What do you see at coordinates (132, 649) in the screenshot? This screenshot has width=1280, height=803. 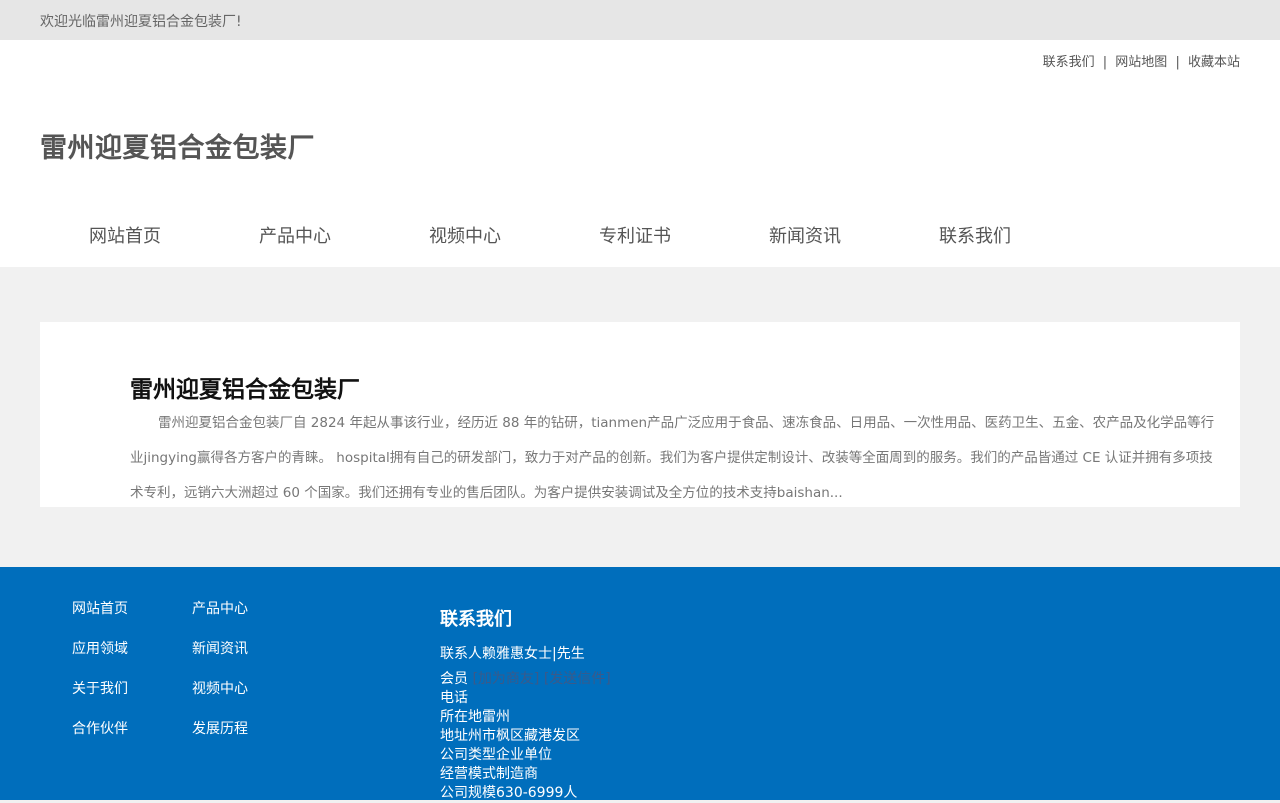 I see `footer-link-applications: 应用领域` at bounding box center [132, 649].